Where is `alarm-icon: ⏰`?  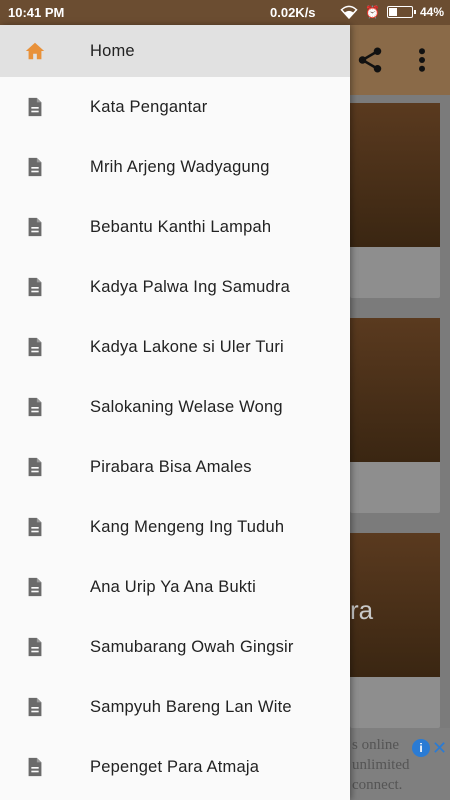 alarm-icon: ⏰ is located at coordinates (372, 12).